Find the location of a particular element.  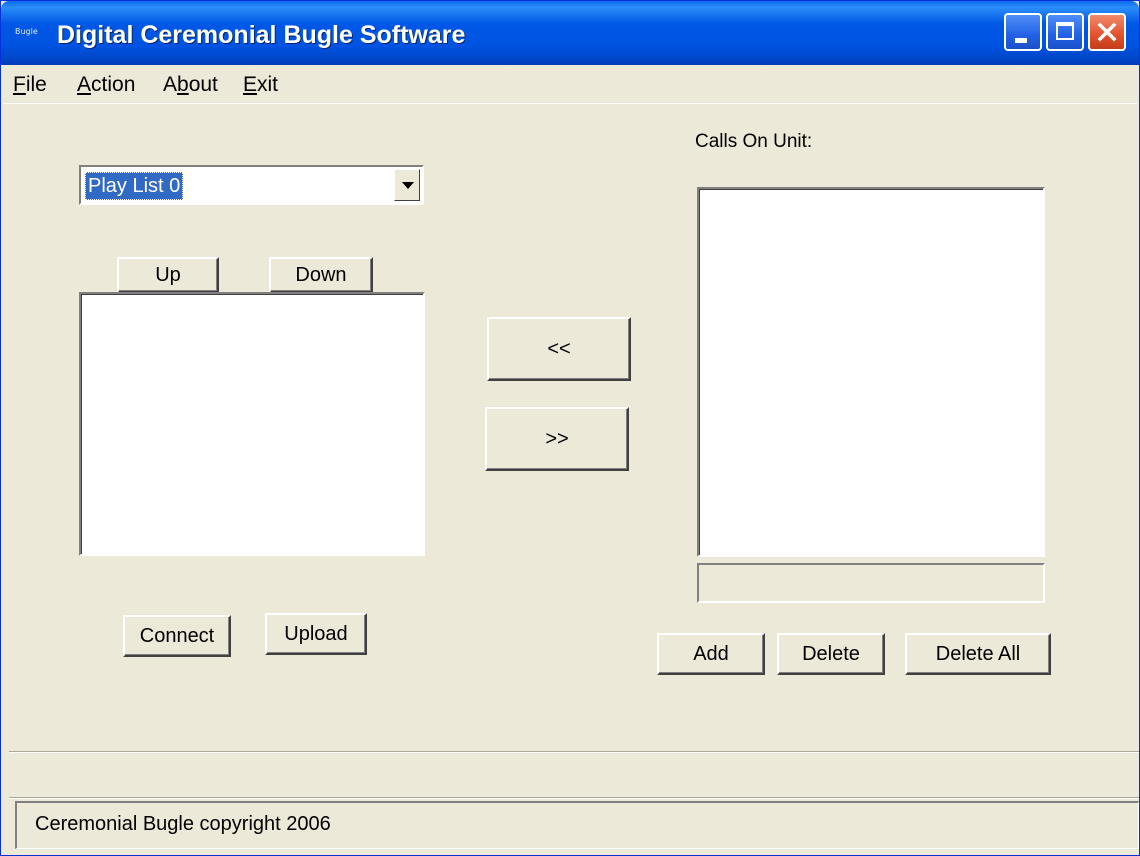

maximize-button is located at coordinates (1065, 32).